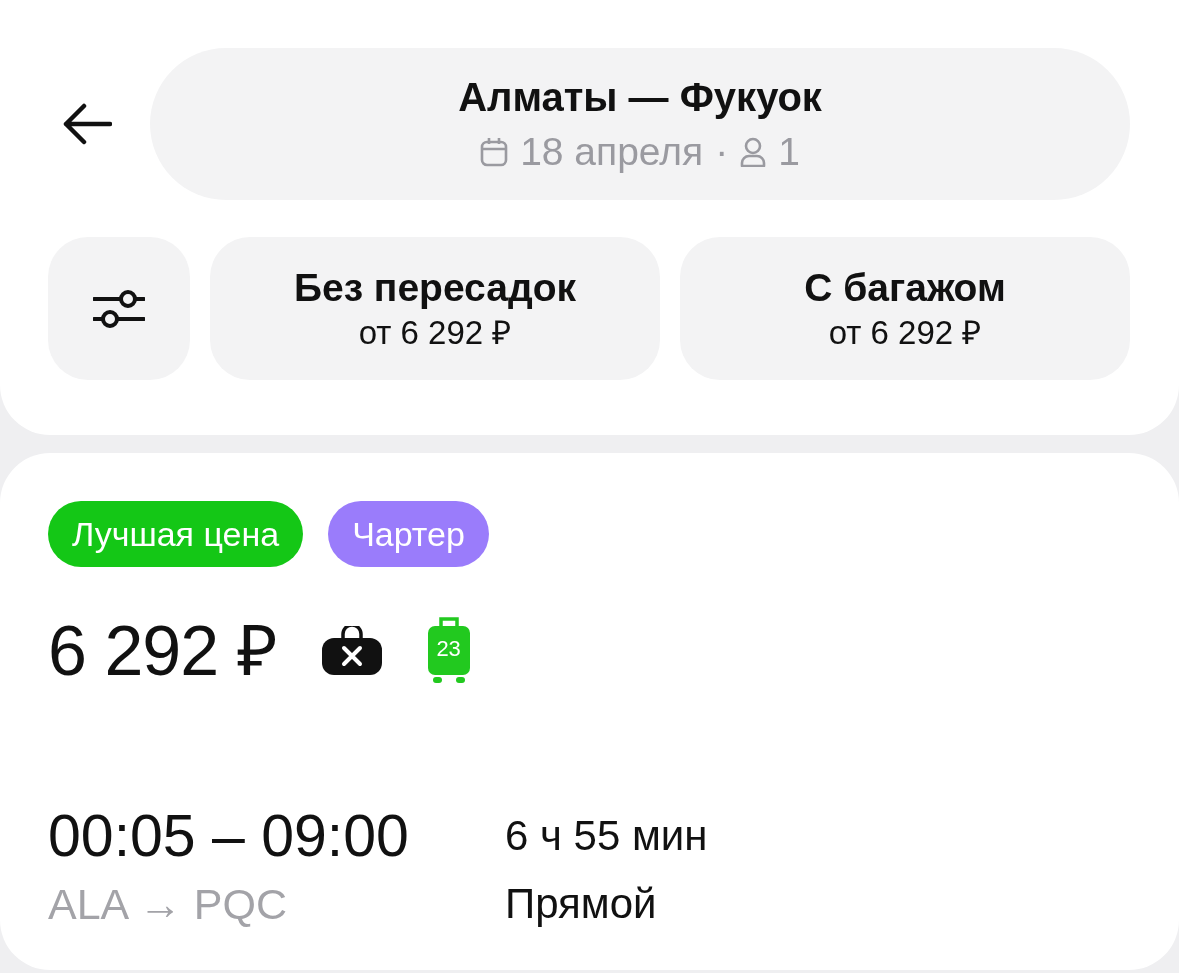 The width and height of the screenshot is (1179, 973). What do you see at coordinates (789, 152) in the screenshot?
I see `passenger-count: 1` at bounding box center [789, 152].